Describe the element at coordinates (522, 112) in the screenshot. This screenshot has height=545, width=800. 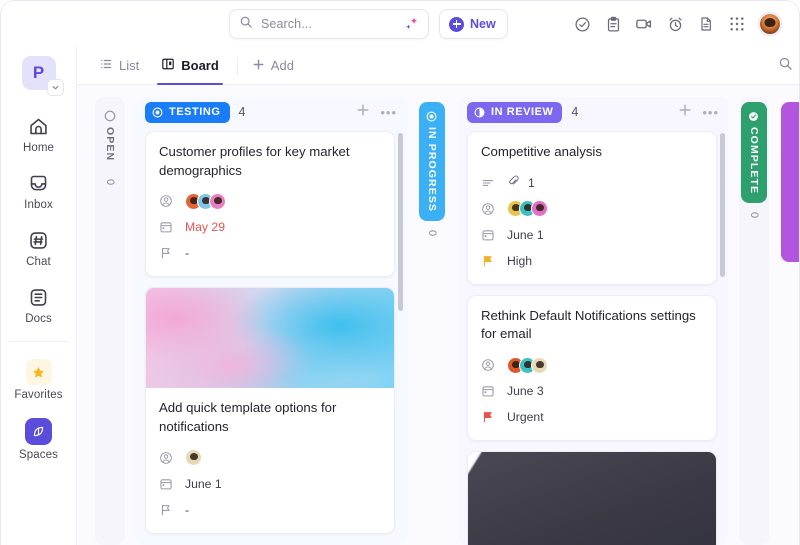
I see `column-in-review-label: IN REVIEW` at that location.